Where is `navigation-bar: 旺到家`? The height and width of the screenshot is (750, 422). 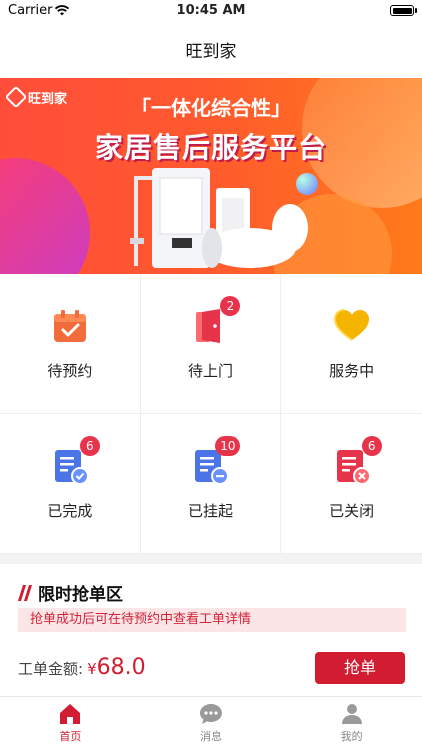 navigation-bar: 旺到家 is located at coordinates (211, 49).